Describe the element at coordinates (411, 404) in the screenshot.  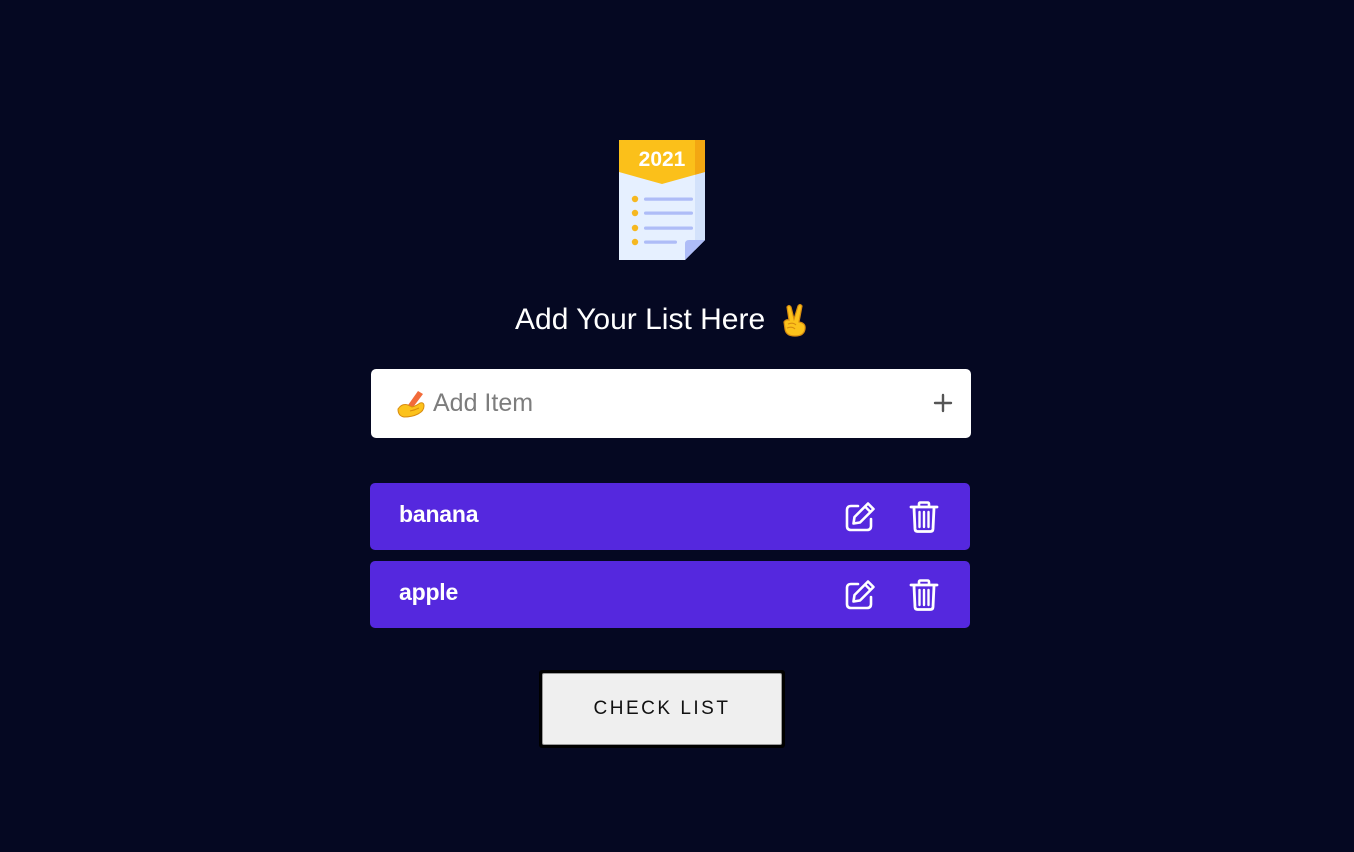
I see `writing-hand-emoji-icon` at that location.